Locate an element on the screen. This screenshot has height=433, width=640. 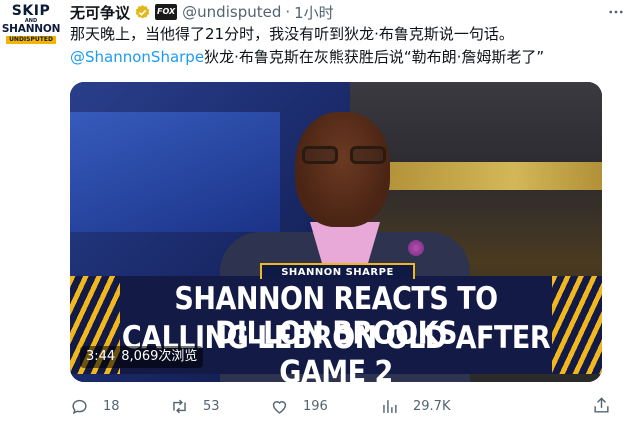
user-handle: @undisputed is located at coordinates (231, 12).